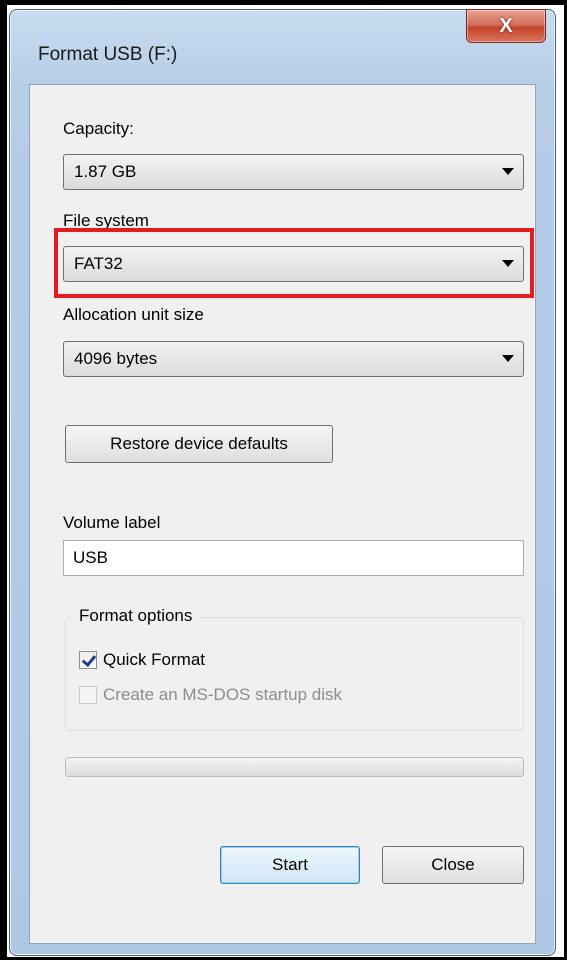 The width and height of the screenshot is (567, 960). What do you see at coordinates (108, 54) in the screenshot?
I see `window-title: Format USB (F:)` at bounding box center [108, 54].